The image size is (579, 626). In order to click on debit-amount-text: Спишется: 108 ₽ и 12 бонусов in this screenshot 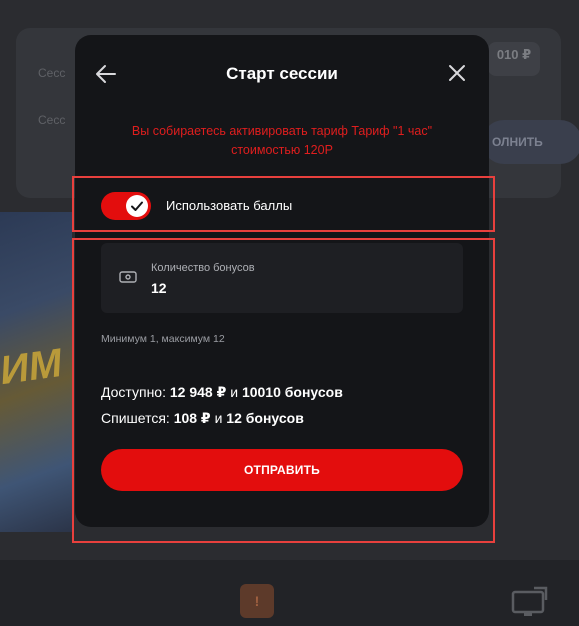, I will do `click(202, 418)`.